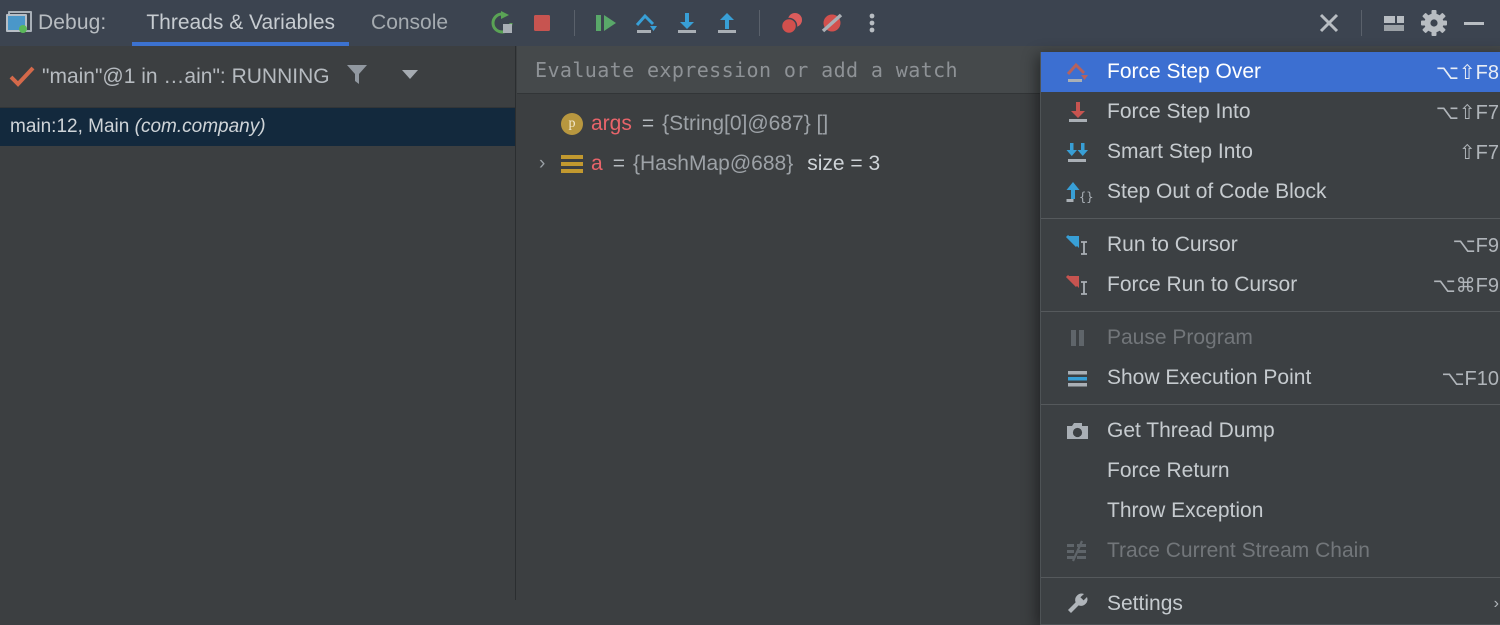 This screenshot has height=625, width=1500. What do you see at coordinates (72, 22) in the screenshot?
I see `page-title: Debug:` at bounding box center [72, 22].